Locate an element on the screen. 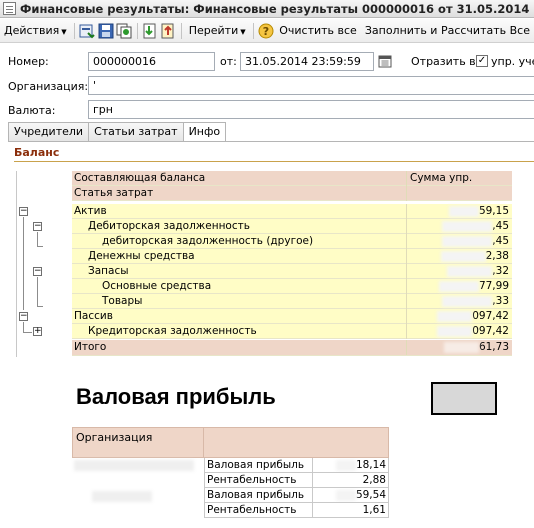 The width and height of the screenshot is (534, 528). actions-menu: Действия ▼ is located at coordinates (35, 30).